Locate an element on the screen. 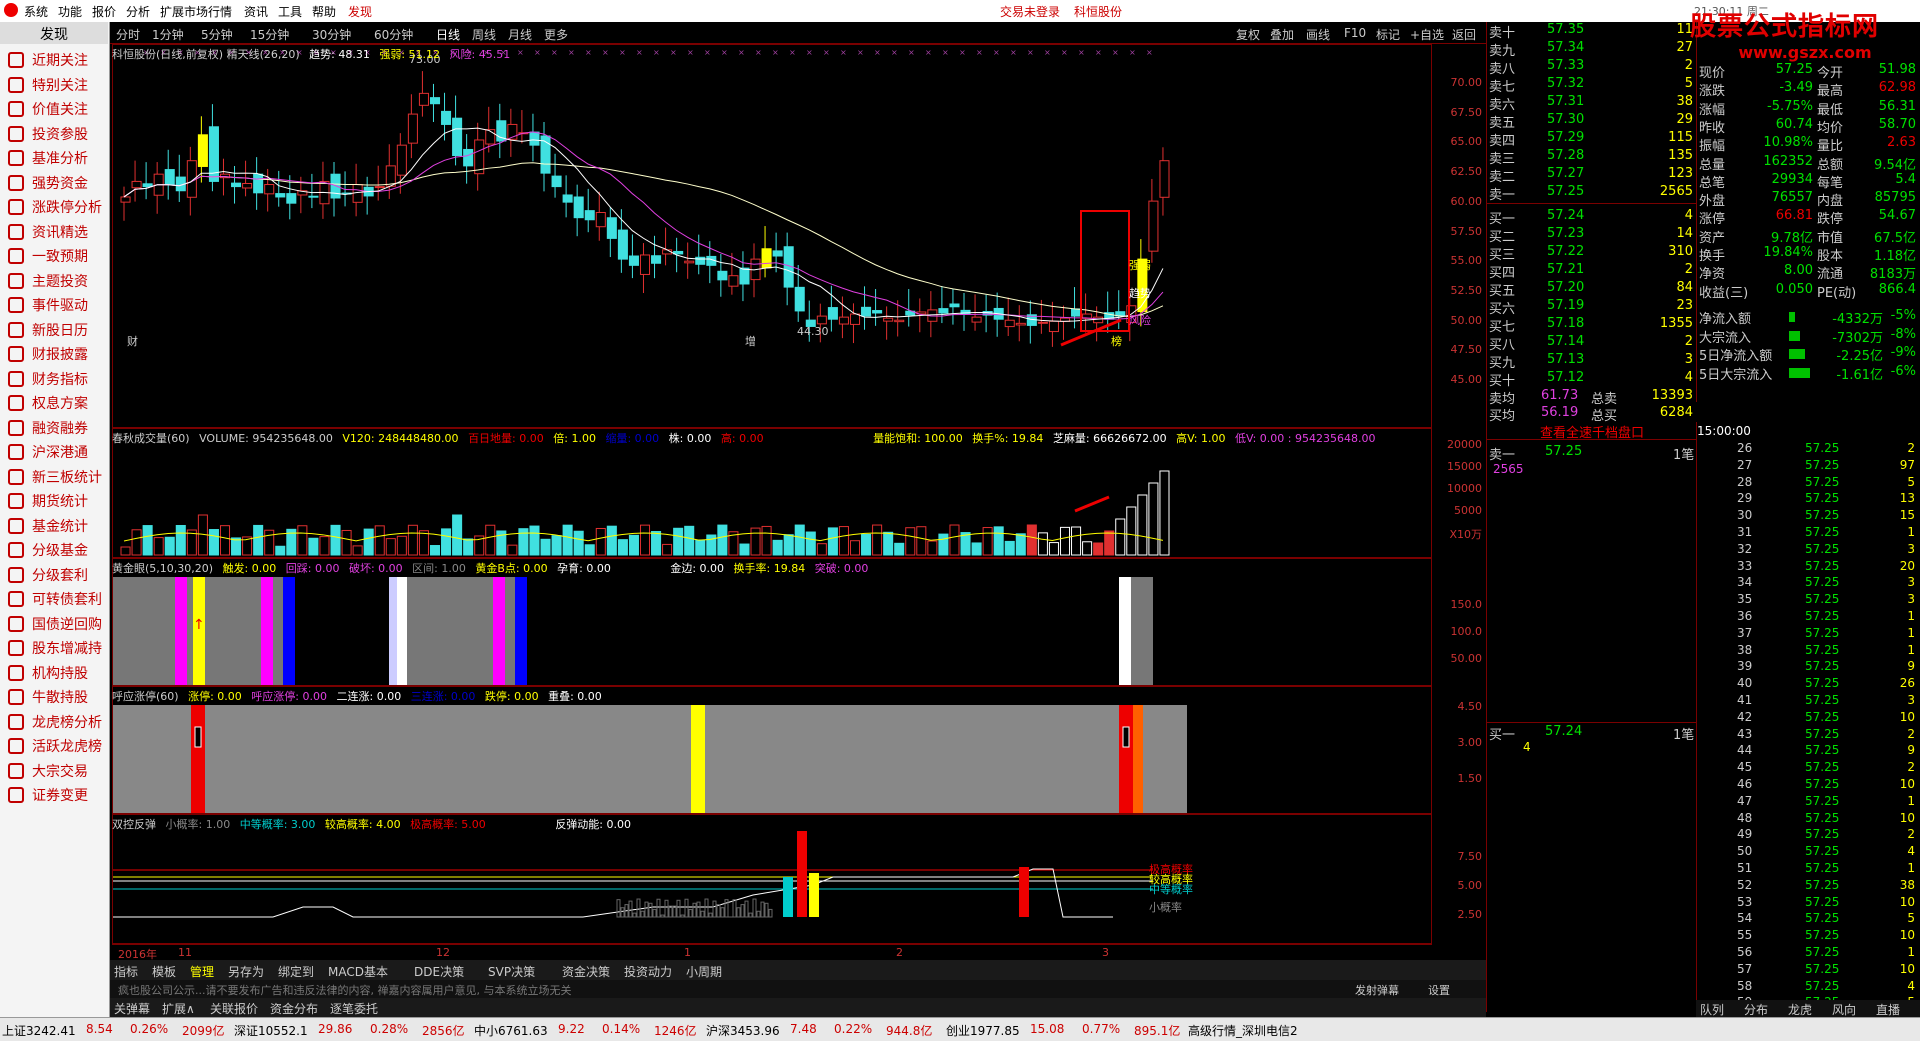  tick-tab: 分布 is located at coordinates (1756, 1009).